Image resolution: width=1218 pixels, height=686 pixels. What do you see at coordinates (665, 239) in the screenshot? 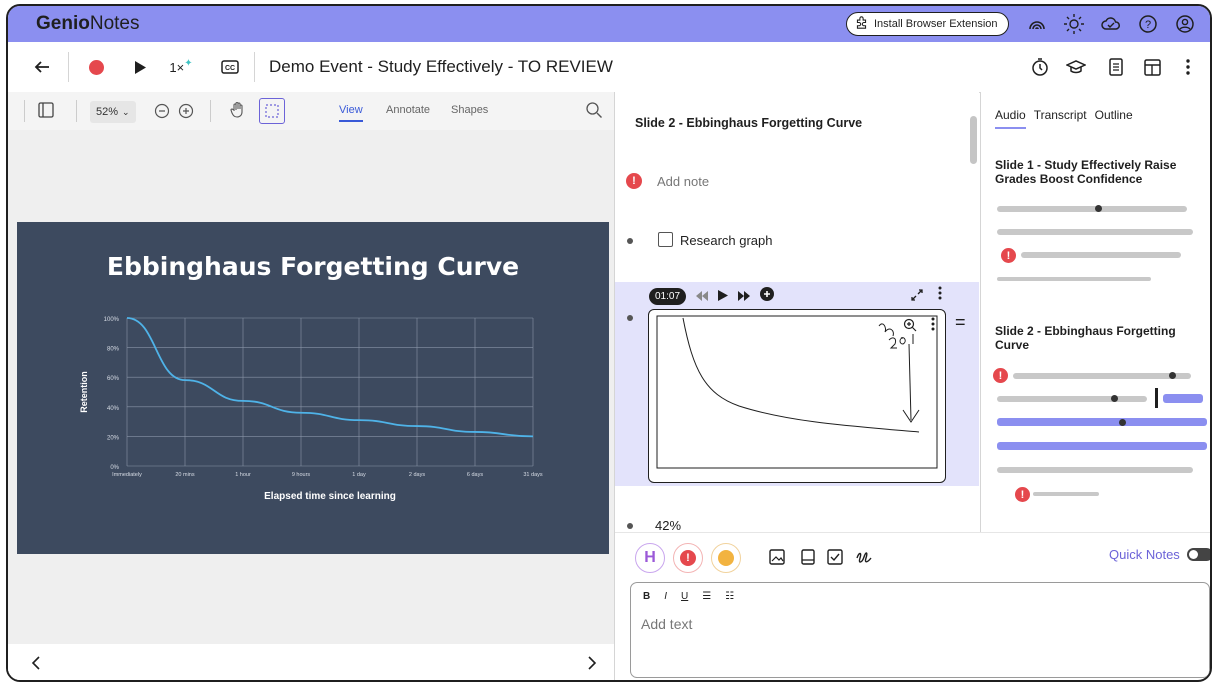
I see `checkbox` at bounding box center [665, 239].